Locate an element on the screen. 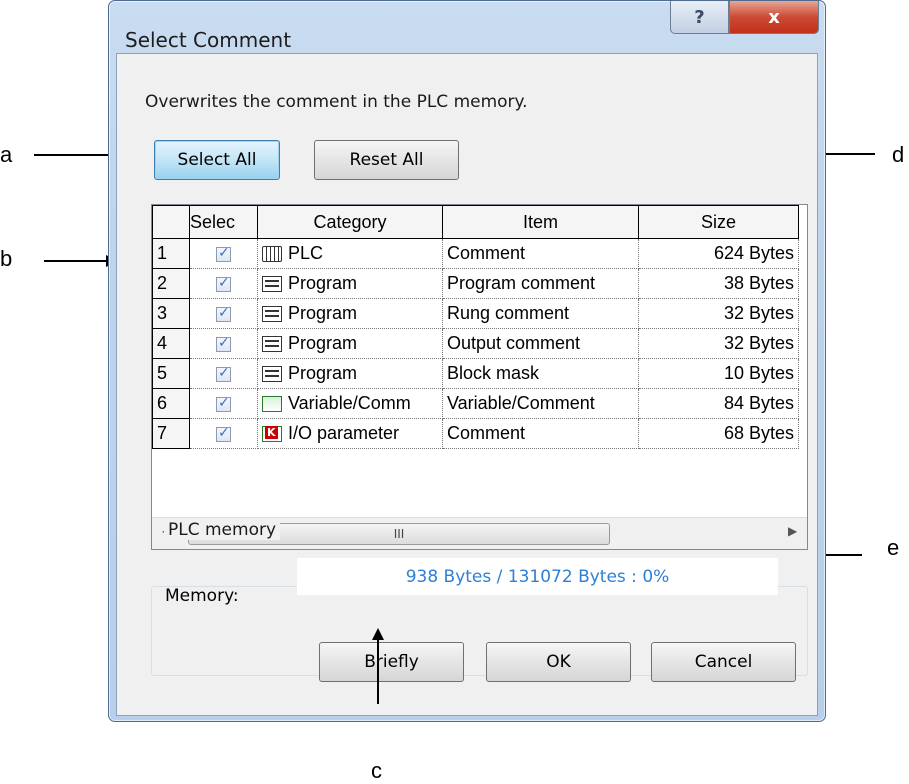  row-number: 5 is located at coordinates (171, 373).